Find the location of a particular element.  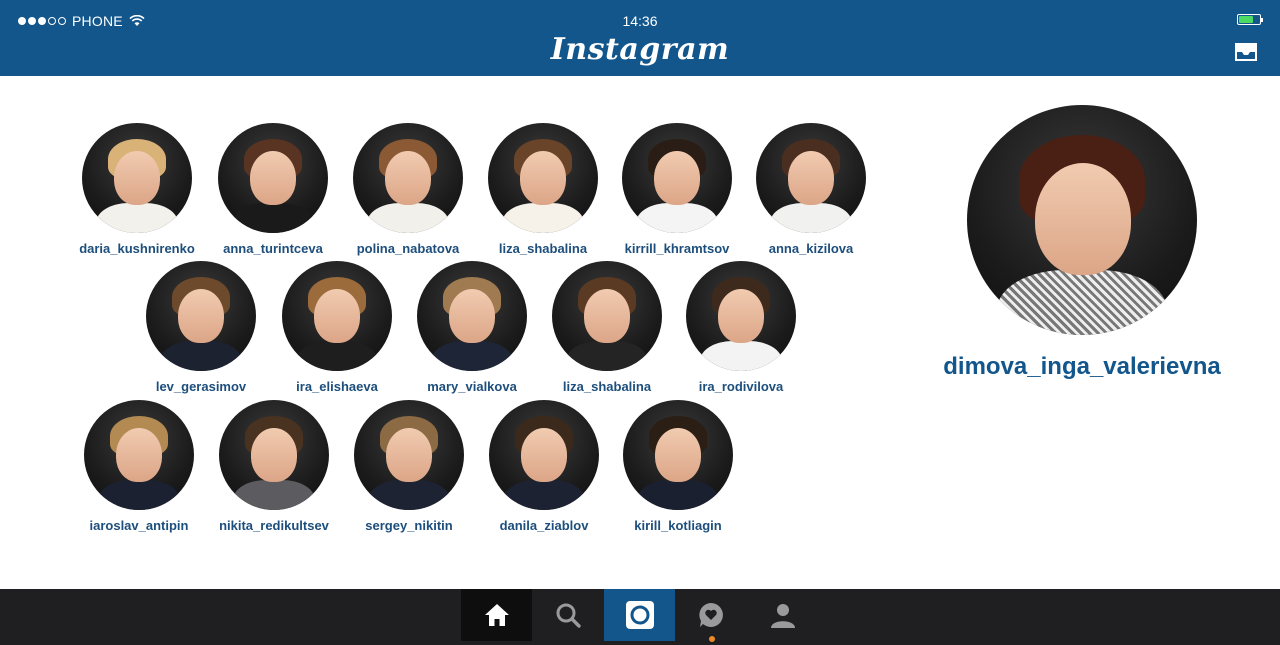

student-card: anna_turintceva is located at coordinates (273, 189).